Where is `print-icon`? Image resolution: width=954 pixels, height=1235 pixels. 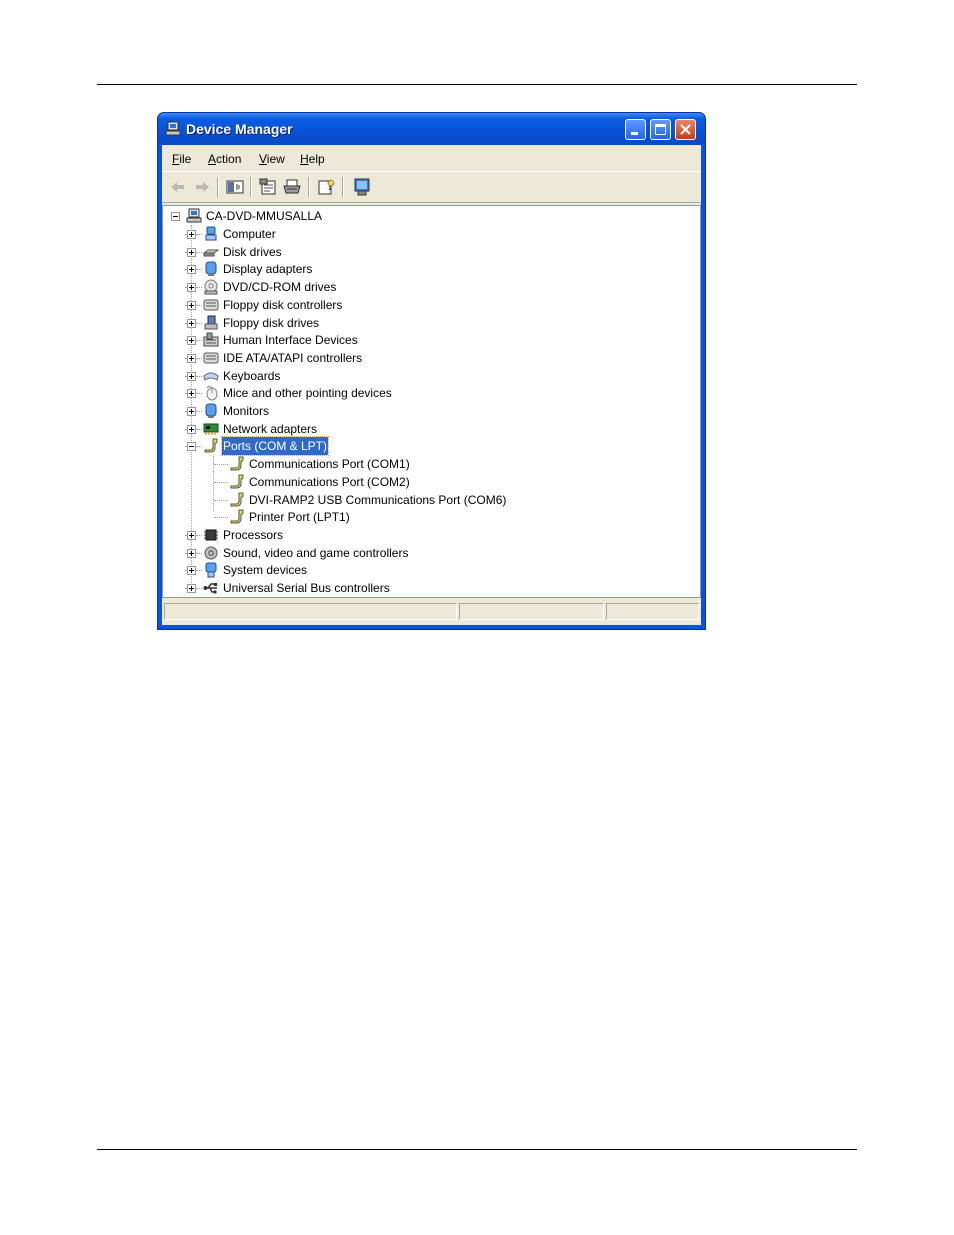
print-icon is located at coordinates (292, 187).